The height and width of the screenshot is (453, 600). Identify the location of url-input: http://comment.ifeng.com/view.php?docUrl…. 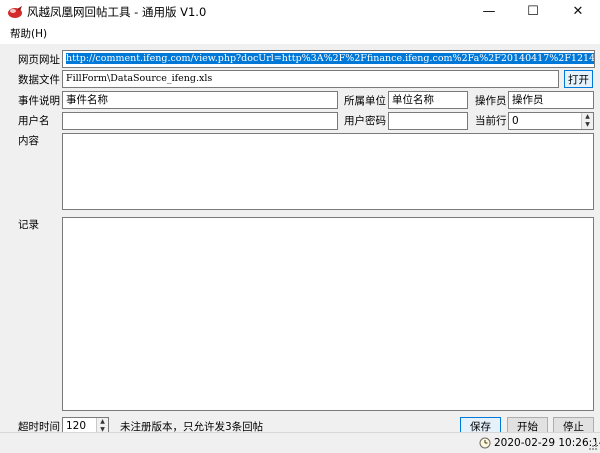
(328, 59).